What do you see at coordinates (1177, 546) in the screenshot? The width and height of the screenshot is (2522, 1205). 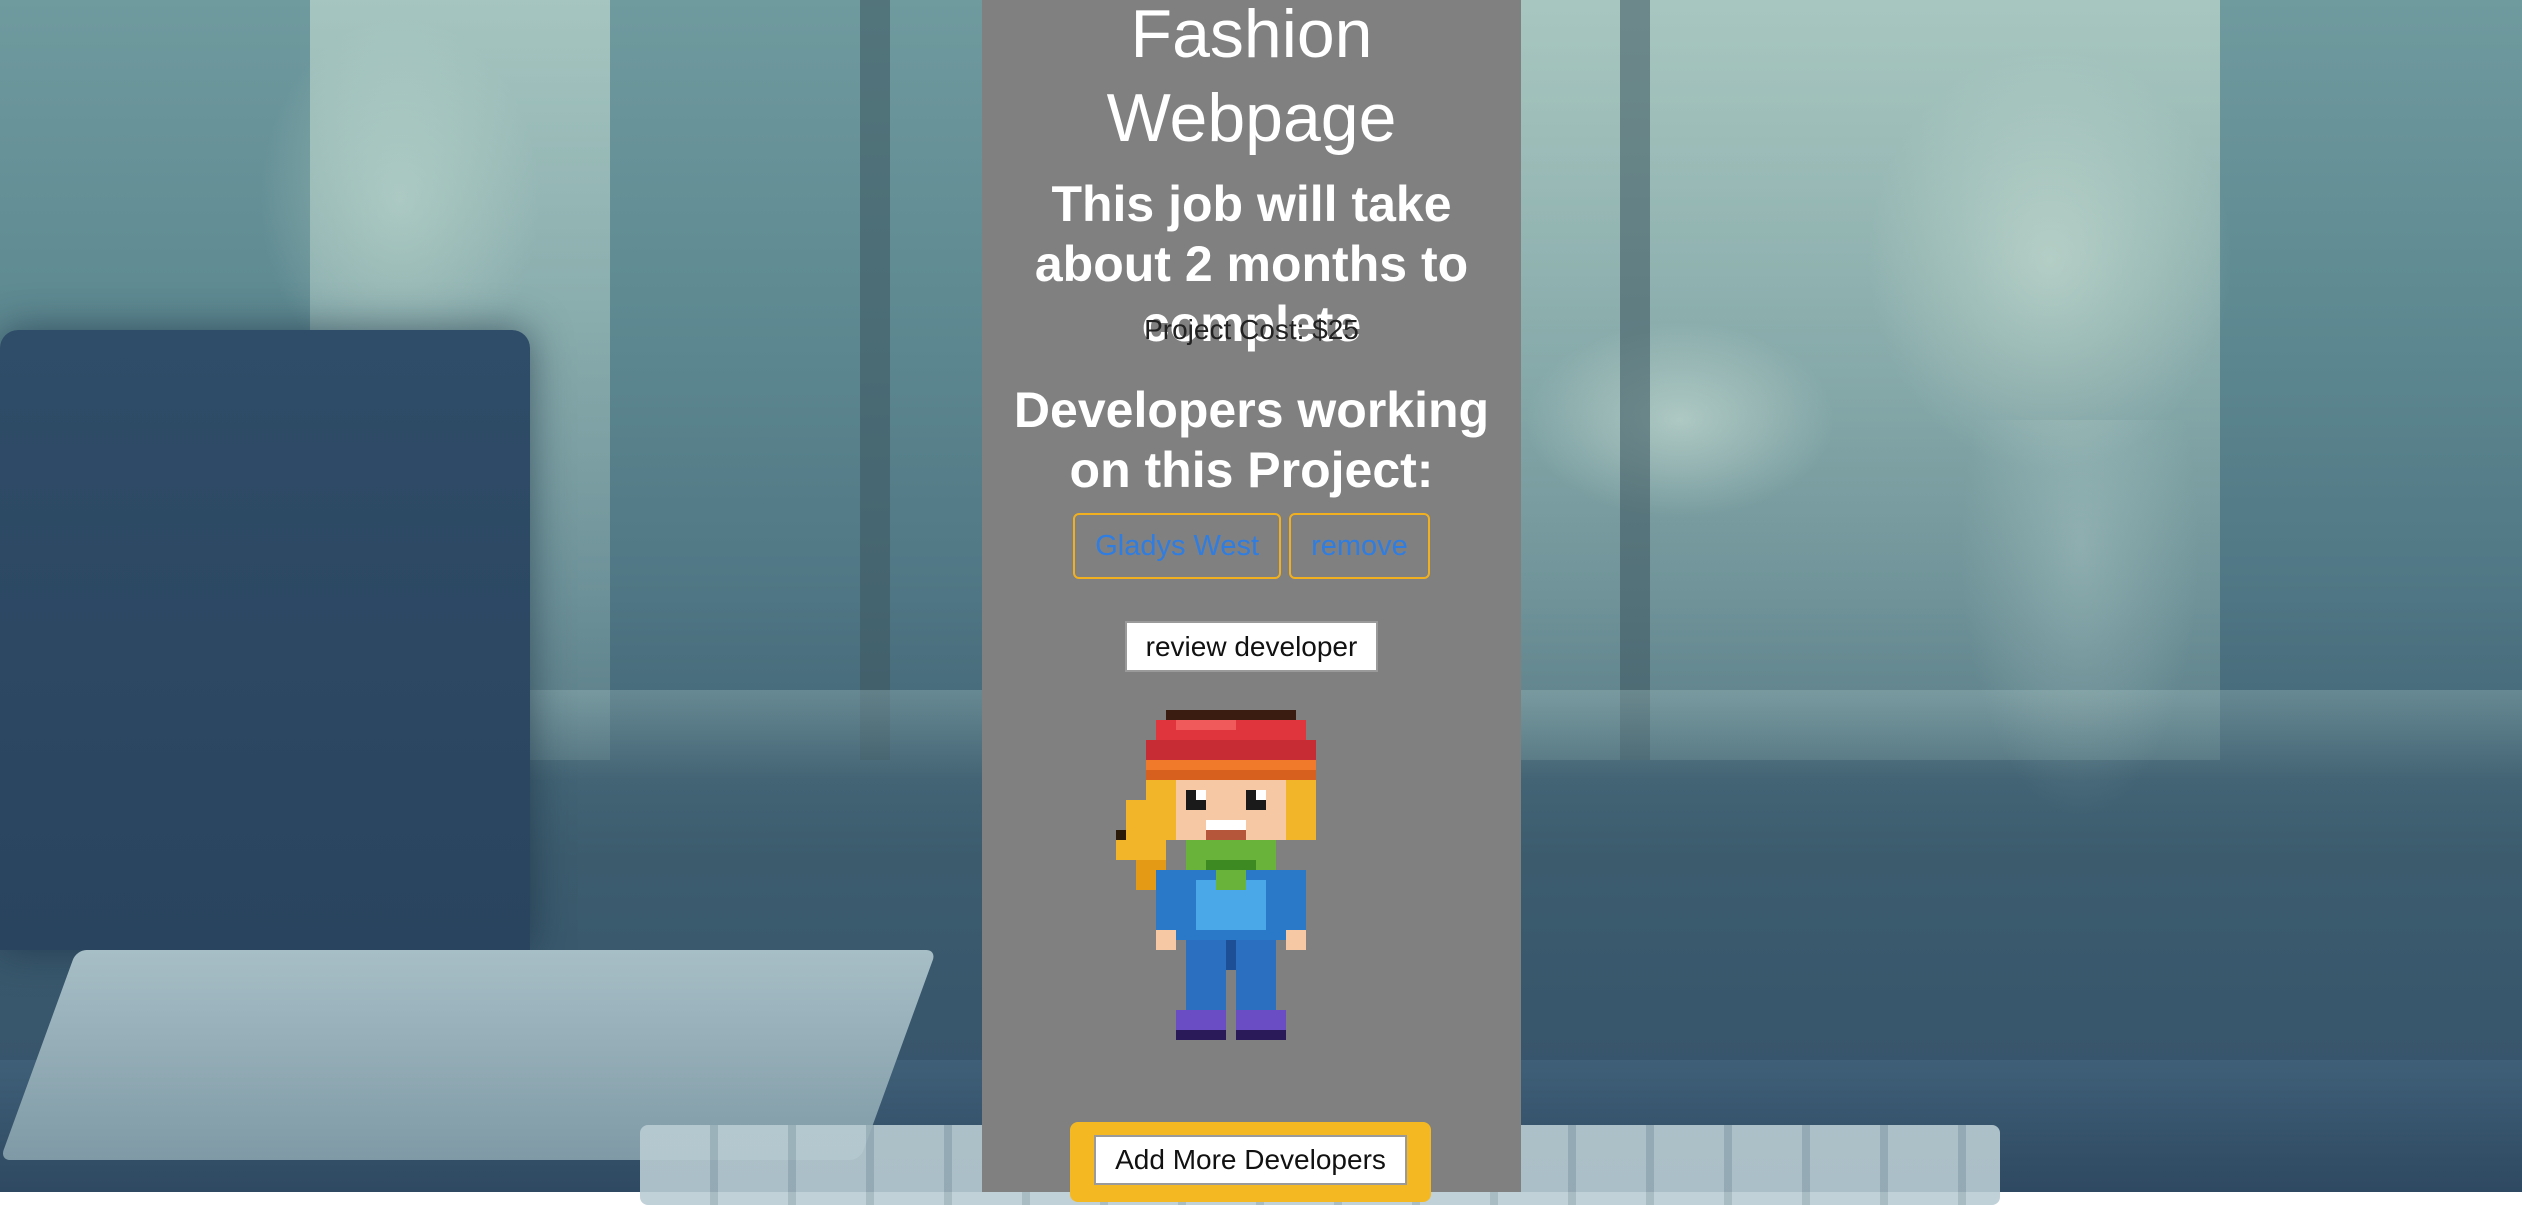 I see `developer-name-button: Gladys West` at bounding box center [1177, 546].